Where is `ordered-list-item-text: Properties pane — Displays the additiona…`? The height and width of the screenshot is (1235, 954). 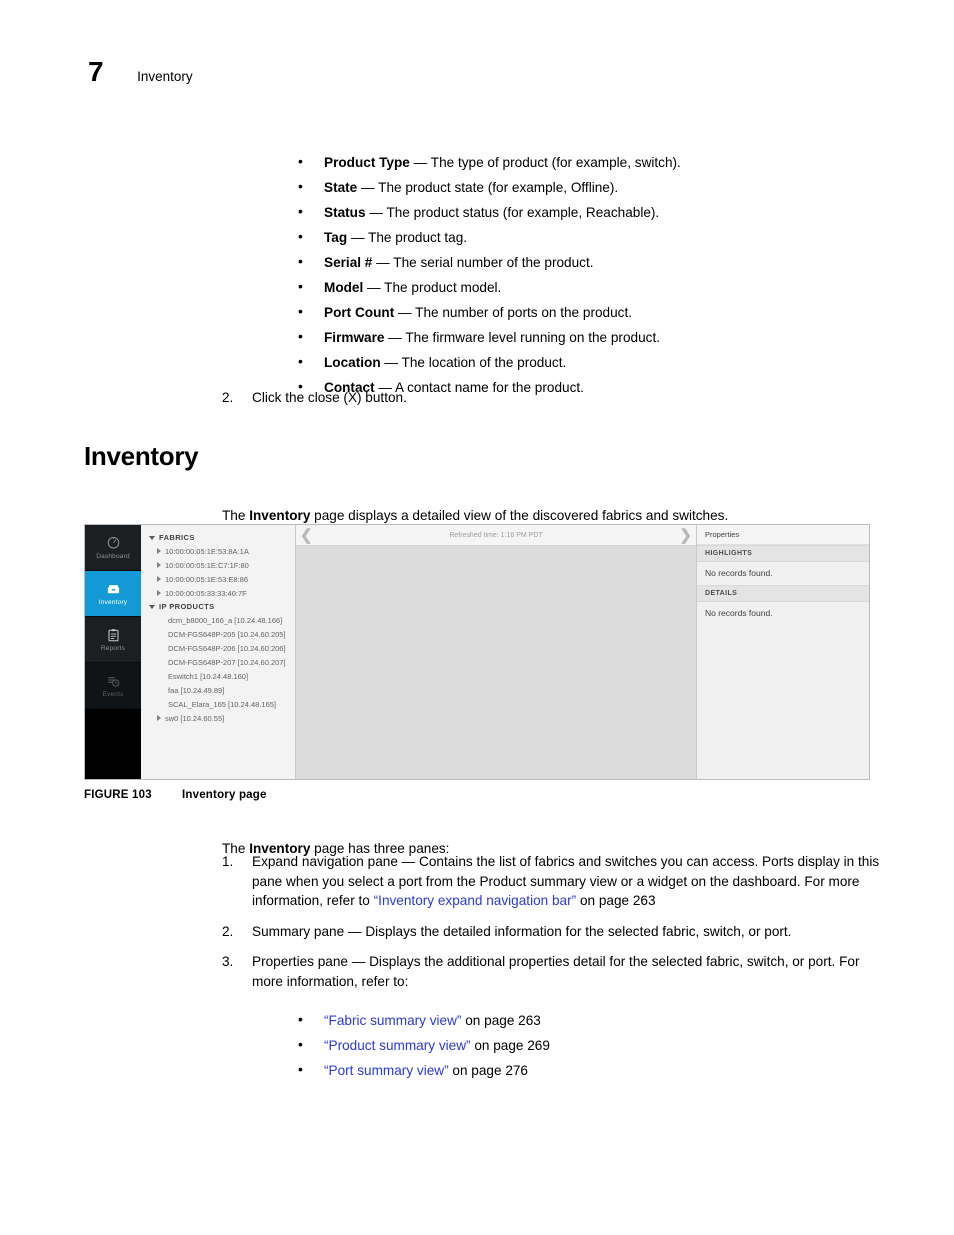
ordered-list-item-text: Properties pane — Displays the additiona… is located at coordinates (556, 971).